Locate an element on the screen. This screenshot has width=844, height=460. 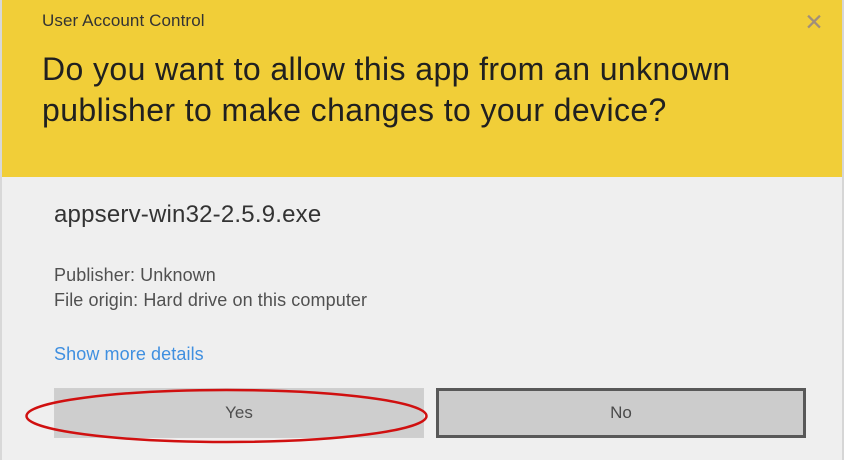
publisher-text: Publisher: Unknown is located at coordinates (135, 275).